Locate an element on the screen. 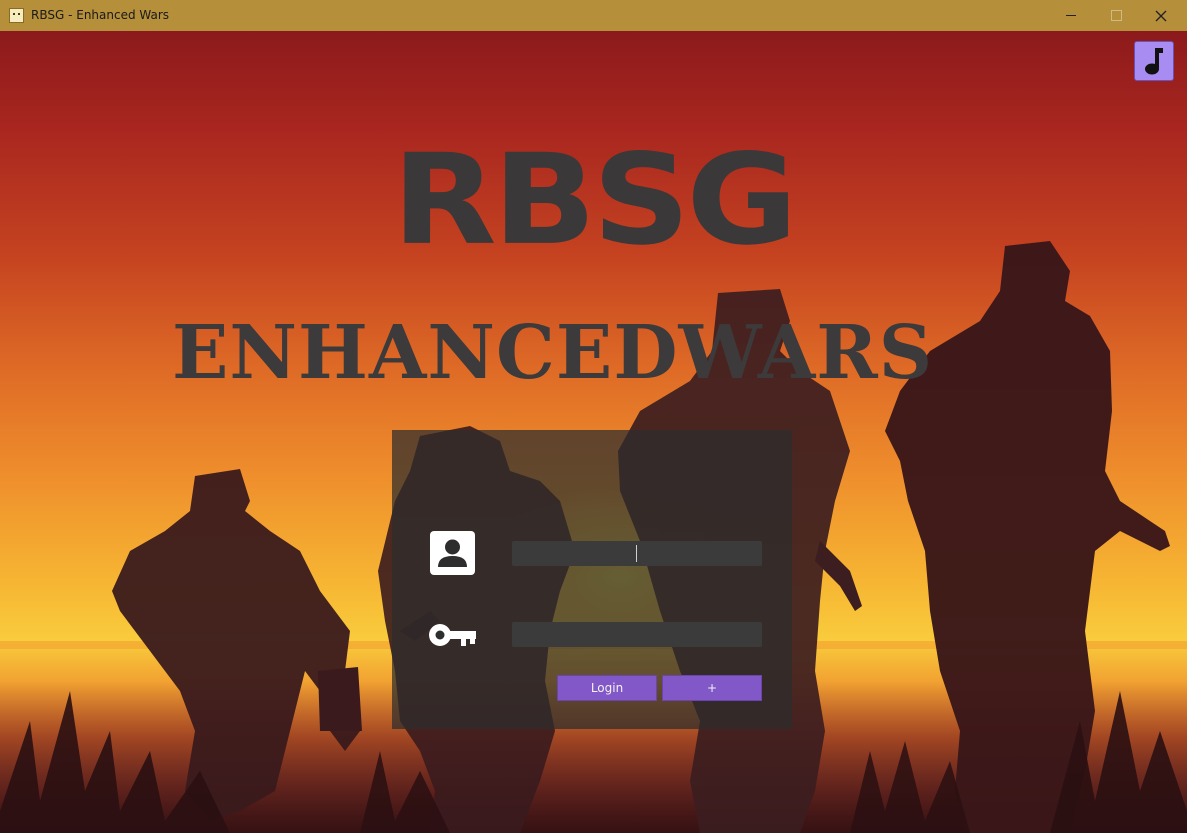  app-icon is located at coordinates (16, 15).